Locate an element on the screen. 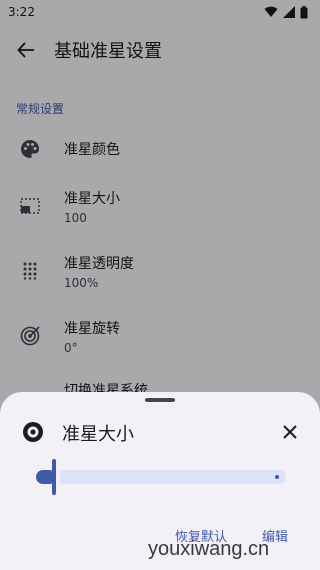 This screenshot has width=320, height=570. size-slider is located at coordinates (160, 477).